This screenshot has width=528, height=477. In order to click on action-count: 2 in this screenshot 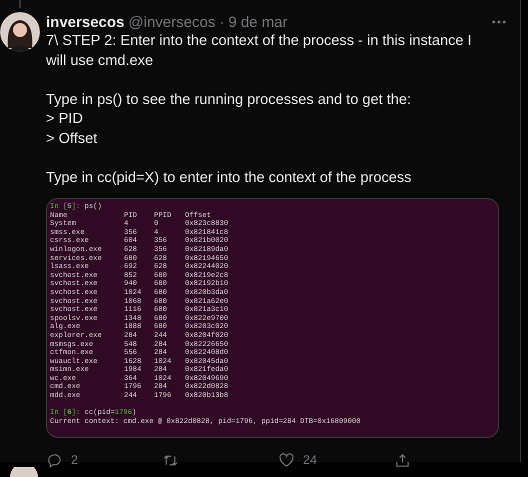, I will do `click(74, 460)`.